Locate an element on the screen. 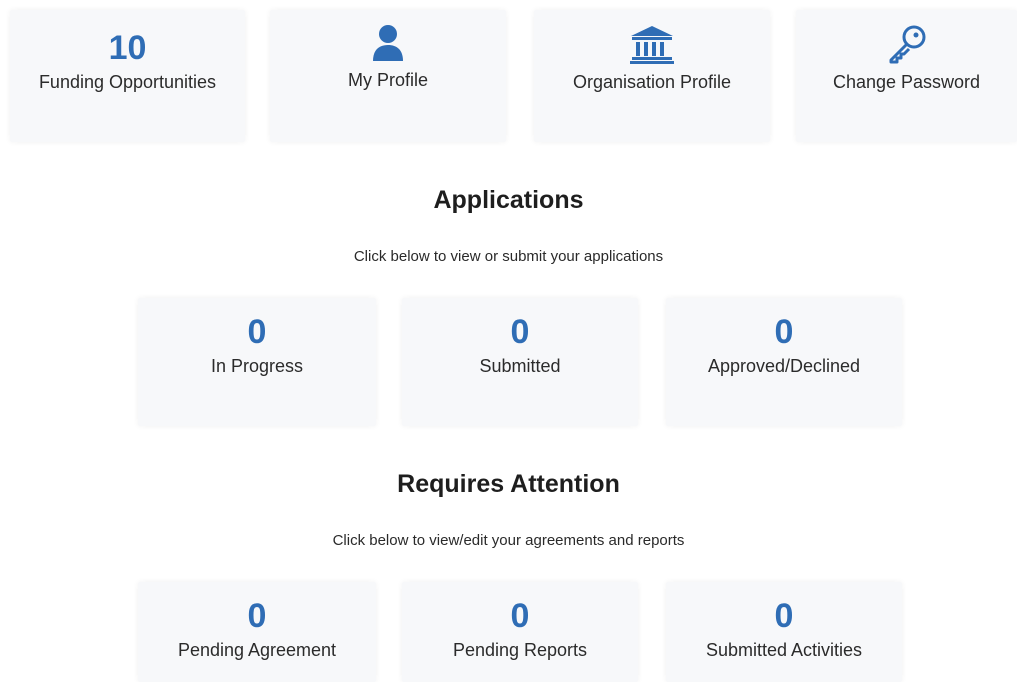 This screenshot has height=682, width=1017. submitted-tile: 0 Submitted is located at coordinates (520, 362).